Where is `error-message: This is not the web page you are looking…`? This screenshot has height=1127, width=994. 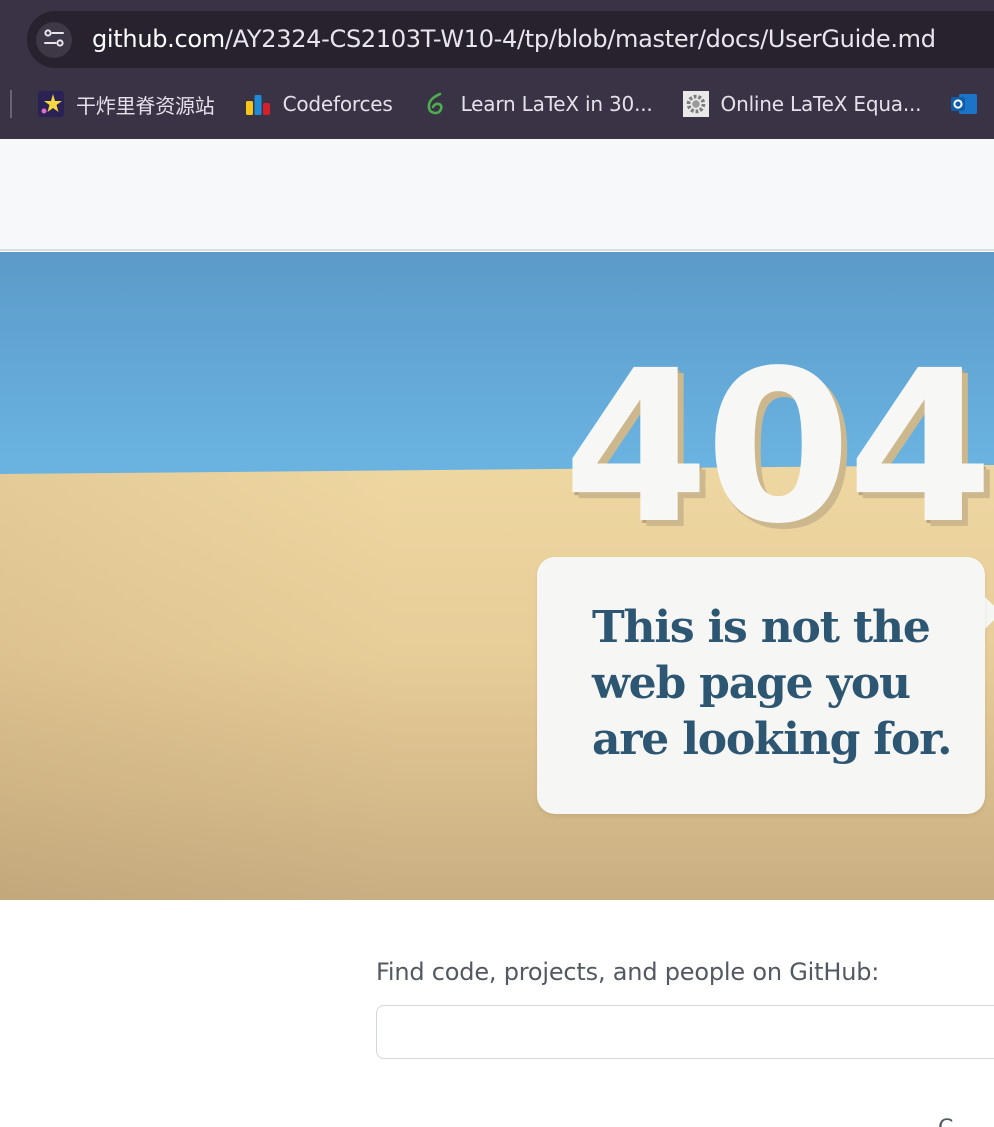 error-message: This is not the web page you are looking… is located at coordinates (782, 684).